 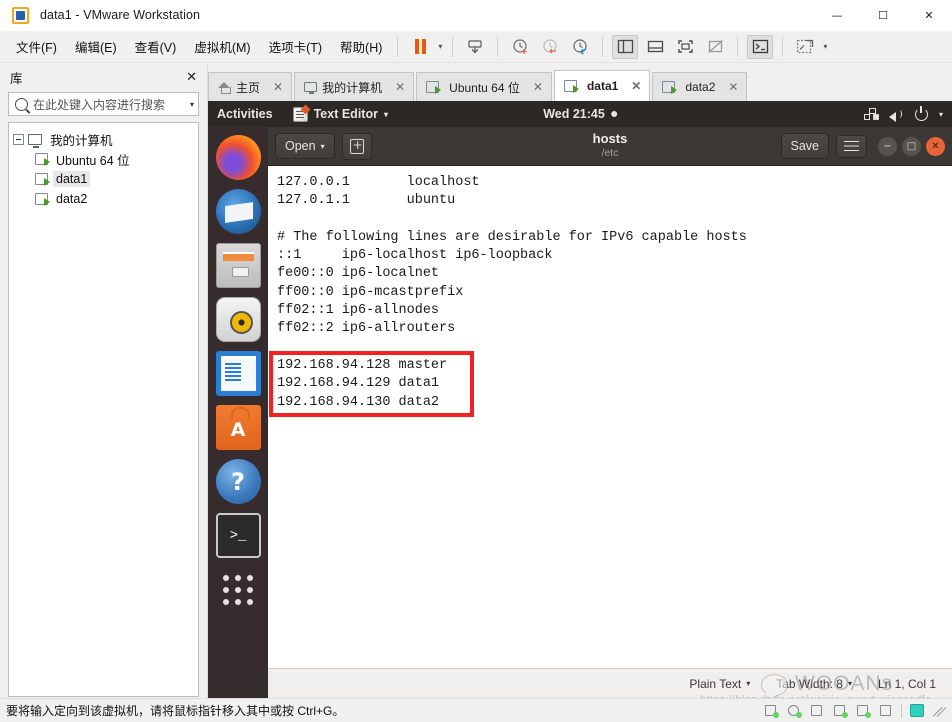 I want to click on toolbar-separator, so click(x=453, y=46).